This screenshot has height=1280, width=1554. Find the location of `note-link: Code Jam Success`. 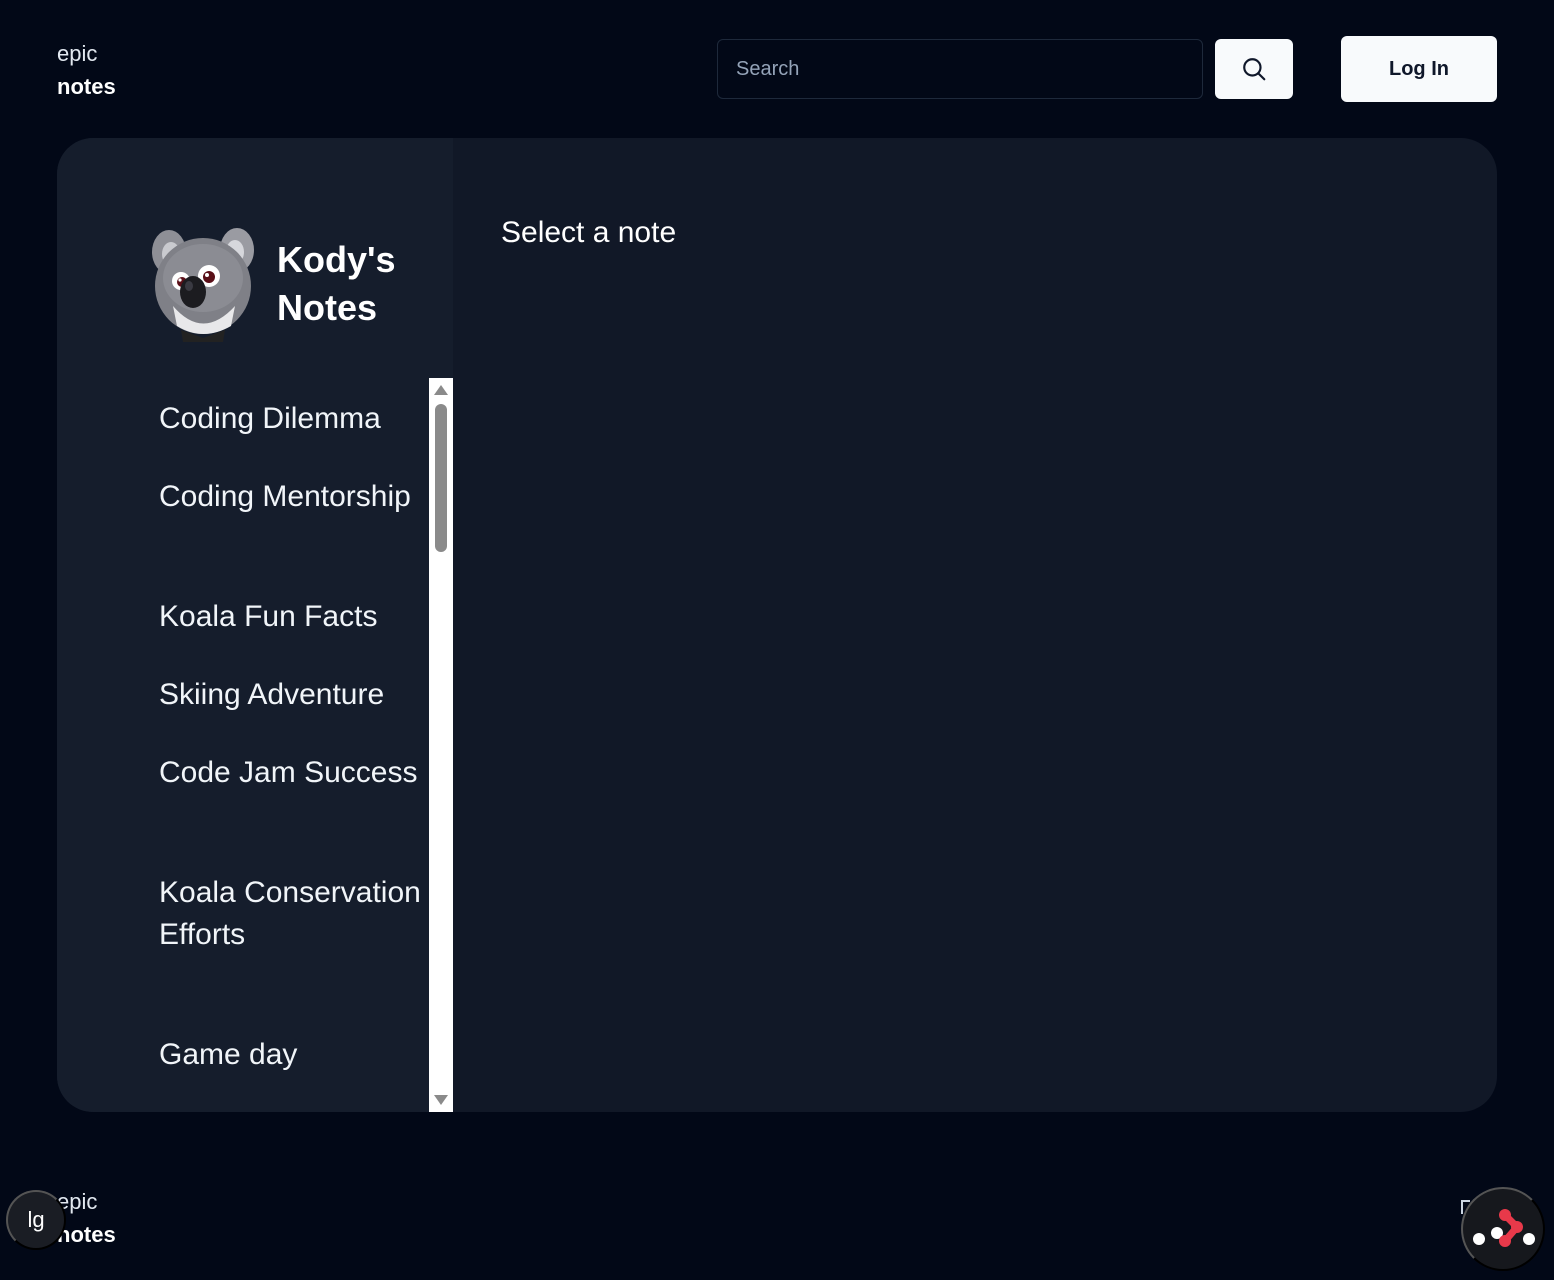

note-link: Code Jam Success is located at coordinates (294, 773).